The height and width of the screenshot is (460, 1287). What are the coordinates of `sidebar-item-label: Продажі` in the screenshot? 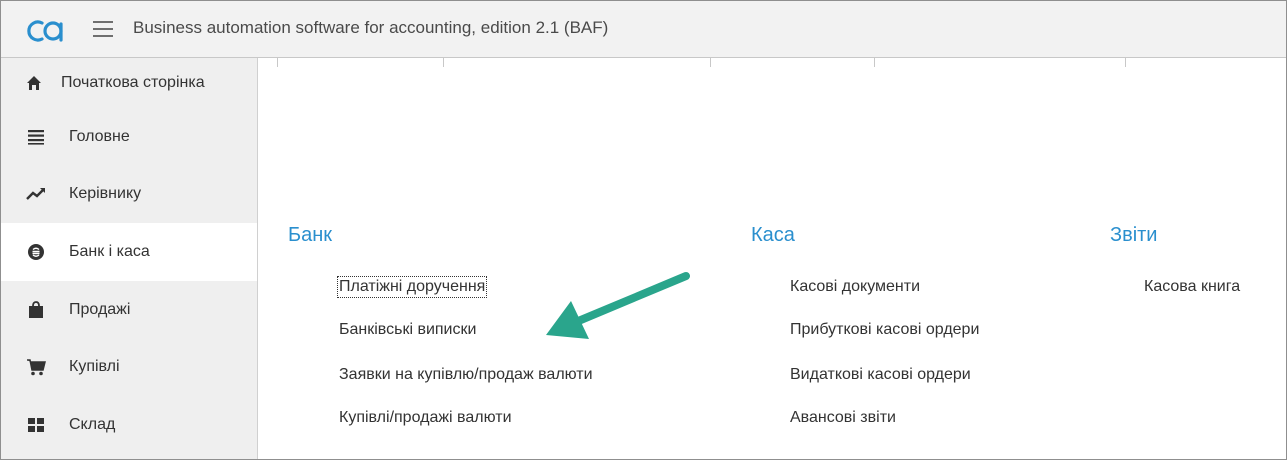 It's located at (100, 309).